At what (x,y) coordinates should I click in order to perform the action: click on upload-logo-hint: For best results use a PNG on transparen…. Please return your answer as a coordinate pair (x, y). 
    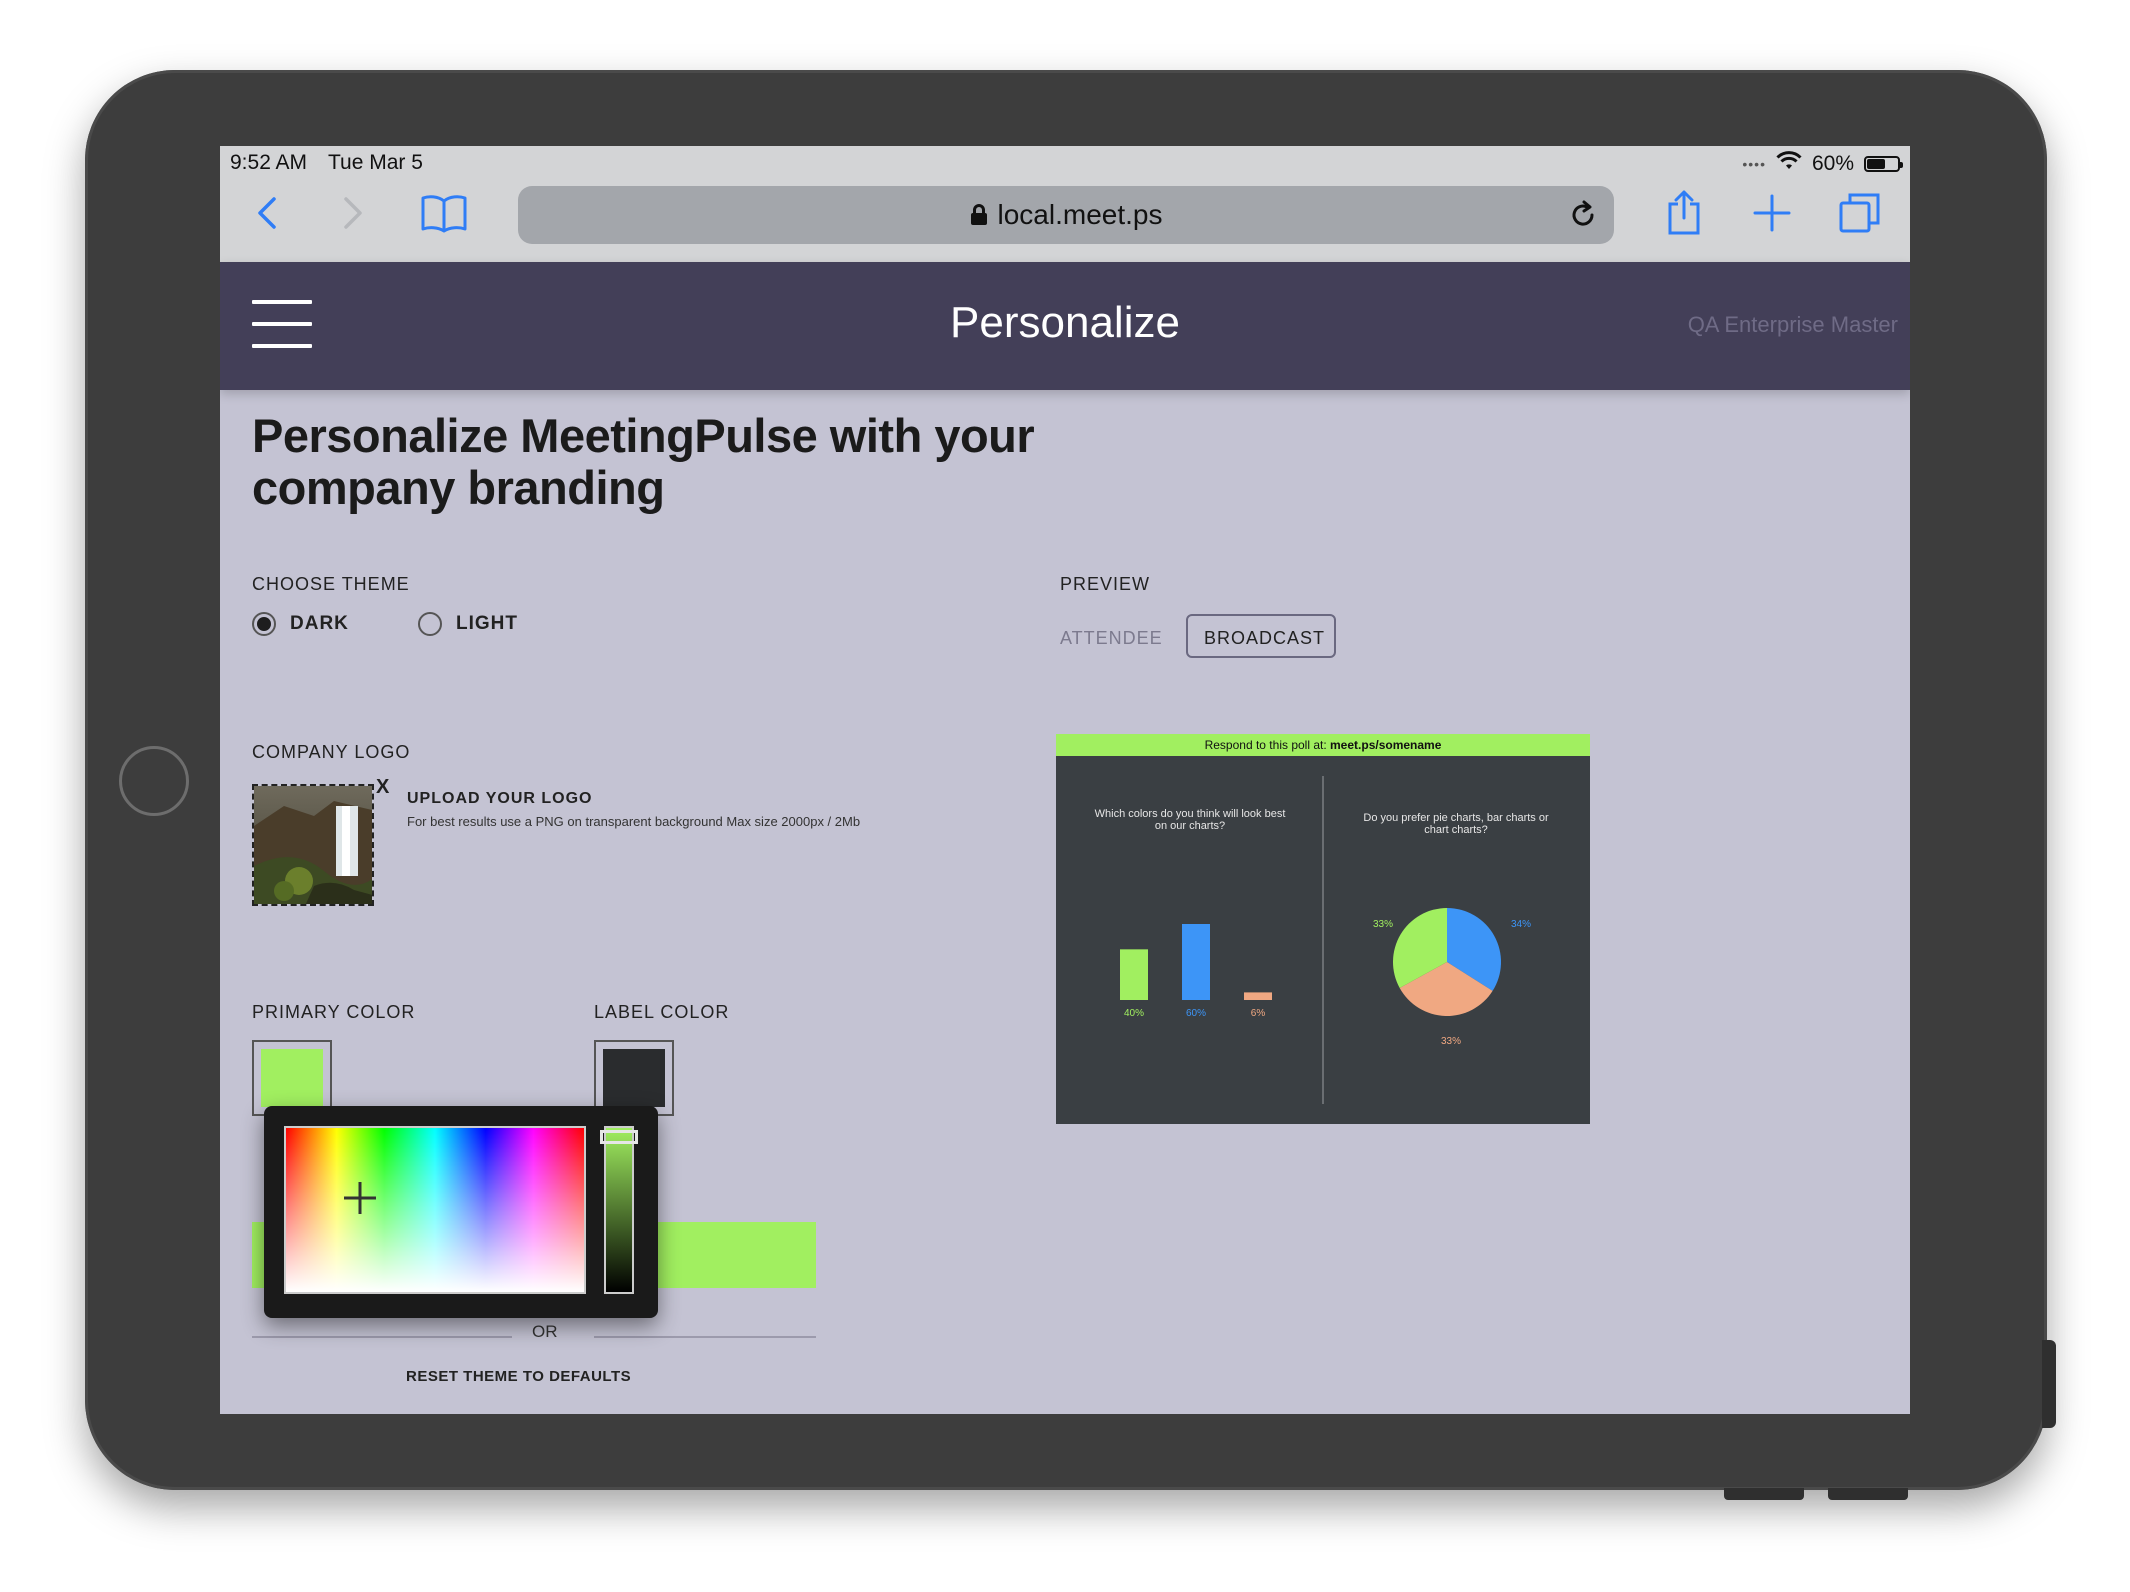
    Looking at the image, I should click on (634, 821).